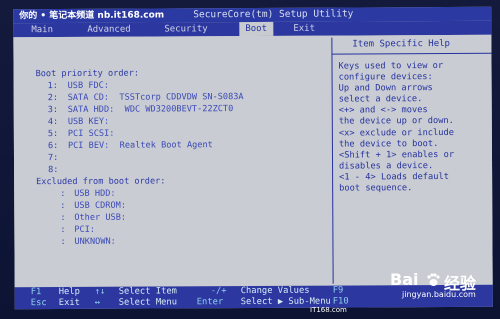  I want to click on boot-item-pci-scsi: PCI SCSI:, so click(91, 134).